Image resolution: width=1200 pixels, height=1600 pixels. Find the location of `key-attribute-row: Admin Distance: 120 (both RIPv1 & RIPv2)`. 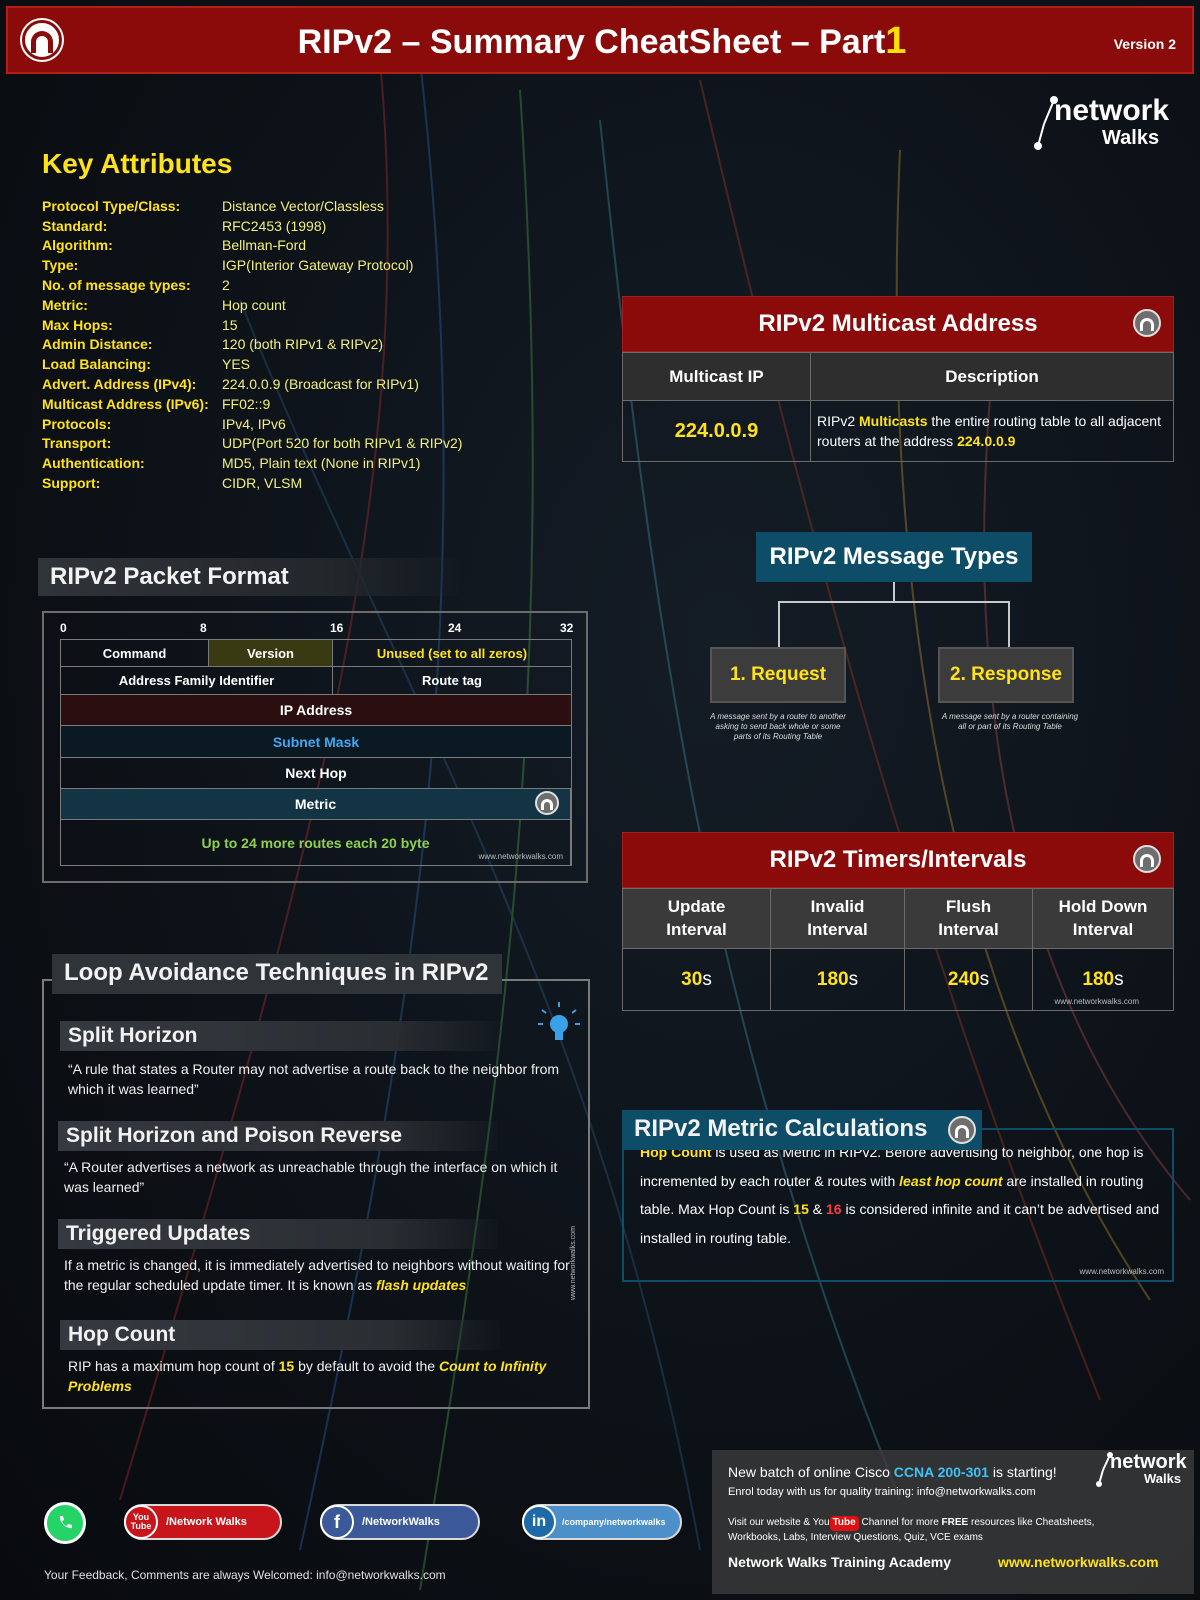

key-attribute-row: Admin Distance: 120 (both RIPv1 & RIPv2) is located at coordinates (252, 345).